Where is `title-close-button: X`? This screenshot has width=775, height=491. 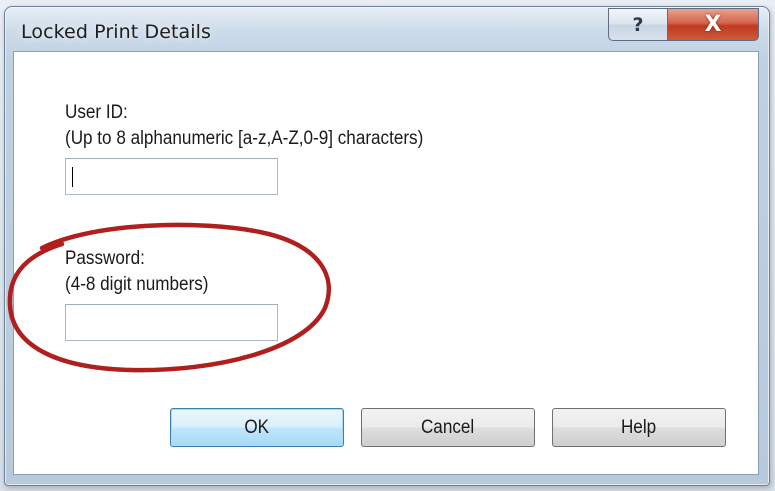
title-close-button: X is located at coordinates (713, 24).